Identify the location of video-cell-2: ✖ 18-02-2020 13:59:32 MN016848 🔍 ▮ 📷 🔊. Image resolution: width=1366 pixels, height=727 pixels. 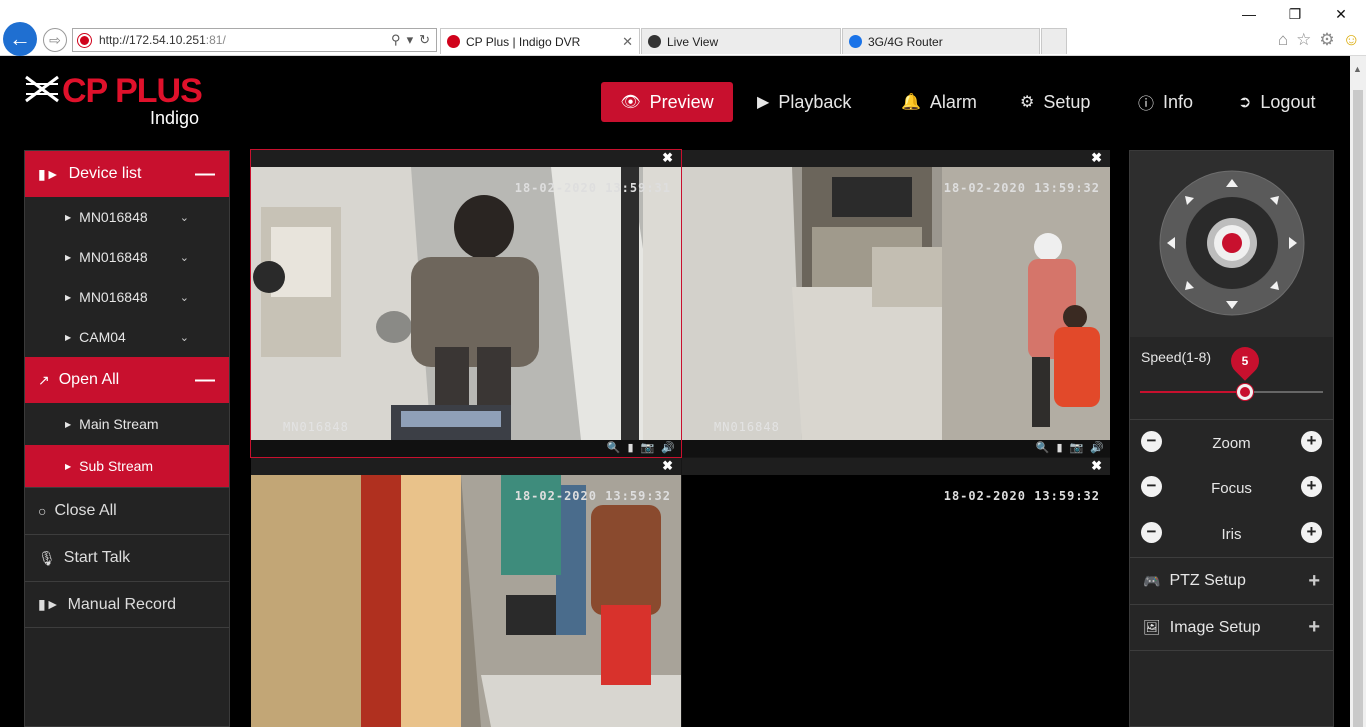
(896, 303).